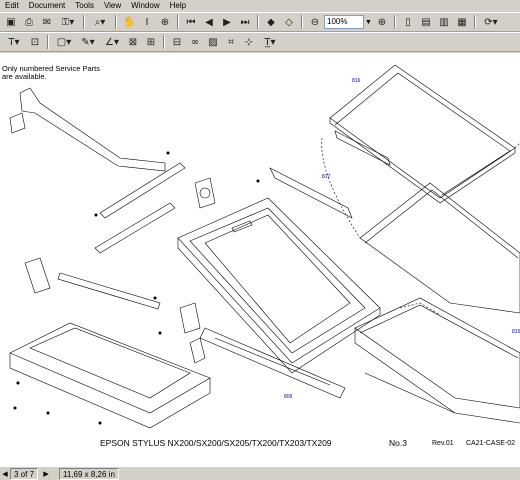 Image resolution: width=520 pixels, height=480 pixels. What do you see at coordinates (271, 22) in the screenshot?
I see `previous-view-icon: ◆` at bounding box center [271, 22].